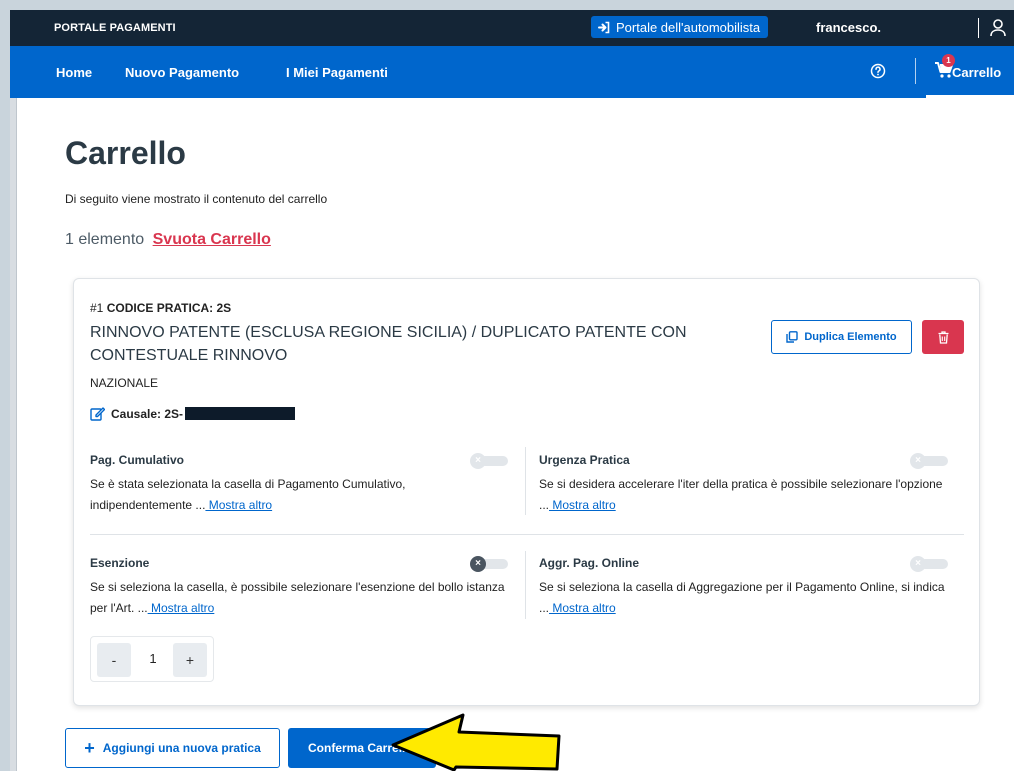 This screenshot has height=771, width=1014. What do you see at coordinates (688, 27) in the screenshot?
I see `automobilista-portal-label: Portale dell'automobilista` at bounding box center [688, 27].